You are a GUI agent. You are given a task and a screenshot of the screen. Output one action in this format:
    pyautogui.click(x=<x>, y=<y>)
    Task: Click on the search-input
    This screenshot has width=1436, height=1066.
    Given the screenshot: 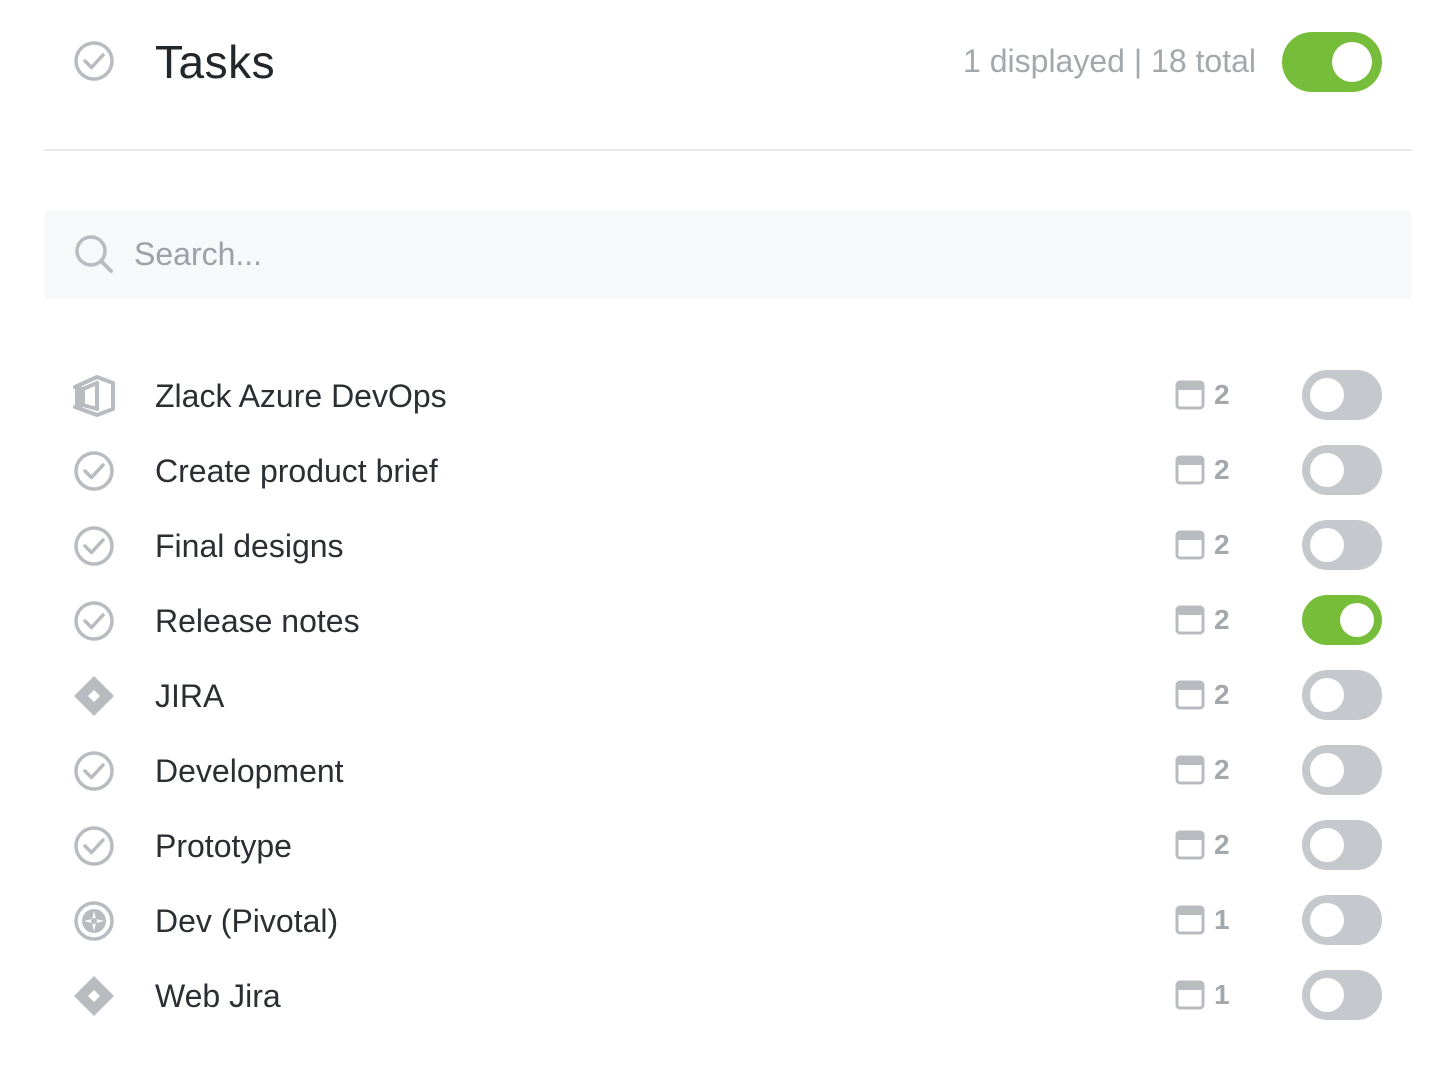 What is the action you would take?
    pyautogui.click(x=759, y=254)
    